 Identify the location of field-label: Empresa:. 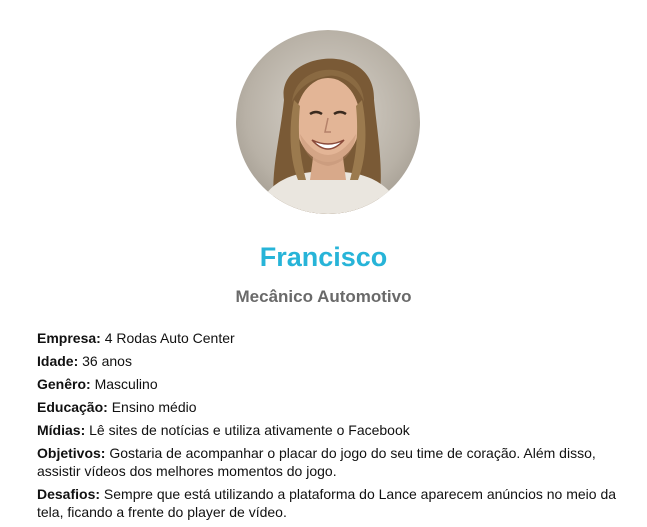
(69, 338).